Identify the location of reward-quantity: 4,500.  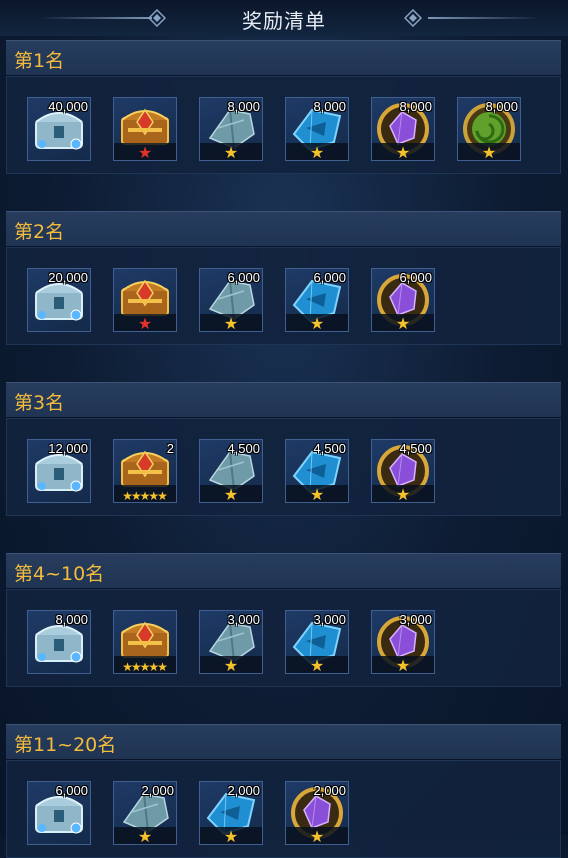
(243, 448).